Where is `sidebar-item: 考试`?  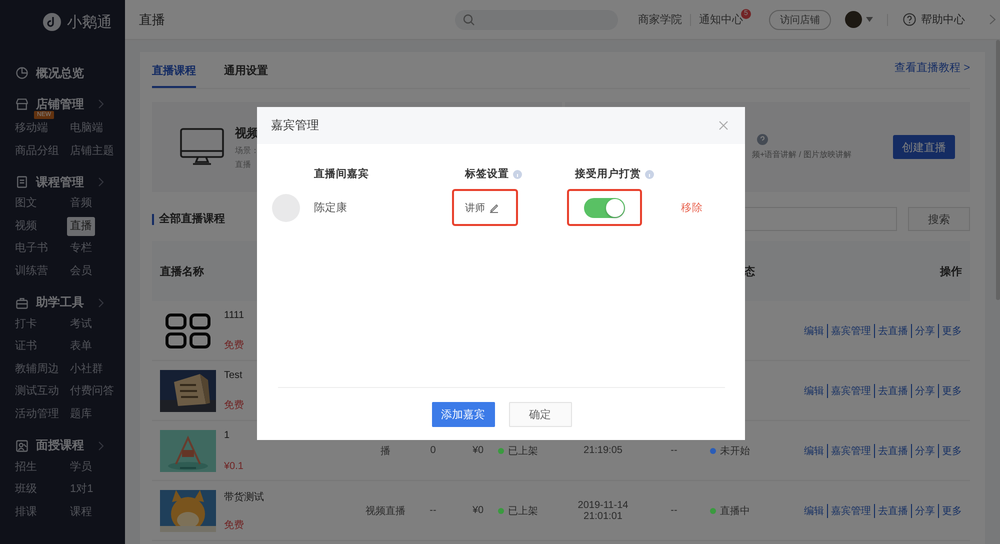
sidebar-item: 考试 is located at coordinates (81, 324).